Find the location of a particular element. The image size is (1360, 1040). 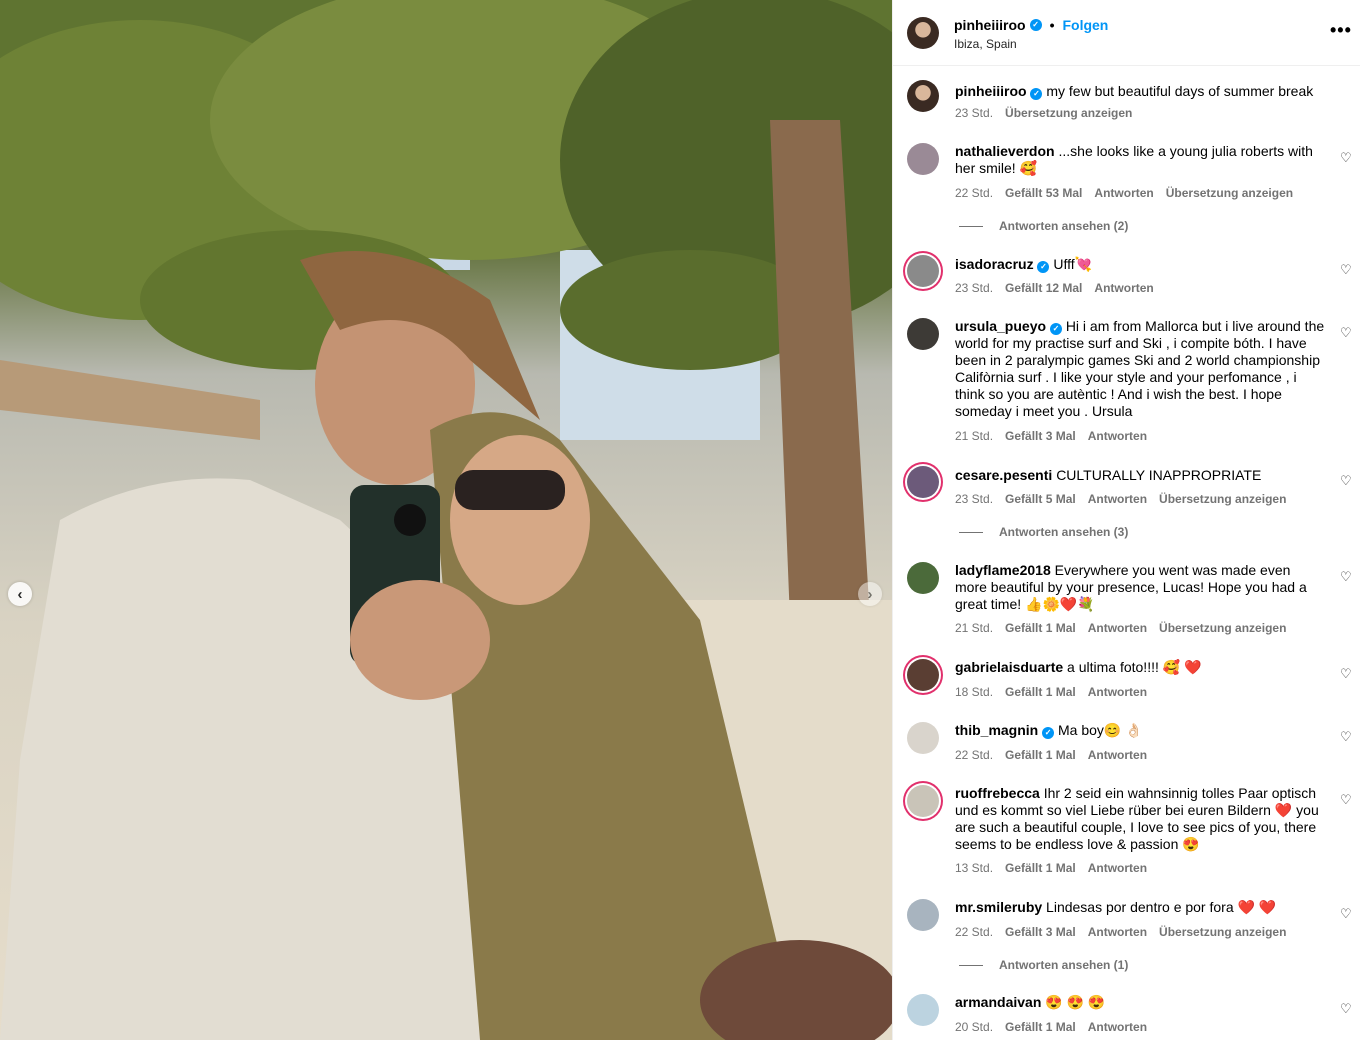

comment-text: gabrielaisduarte a ultima foto!!!! 🥰 ❤️ is located at coordinates (1140, 667).